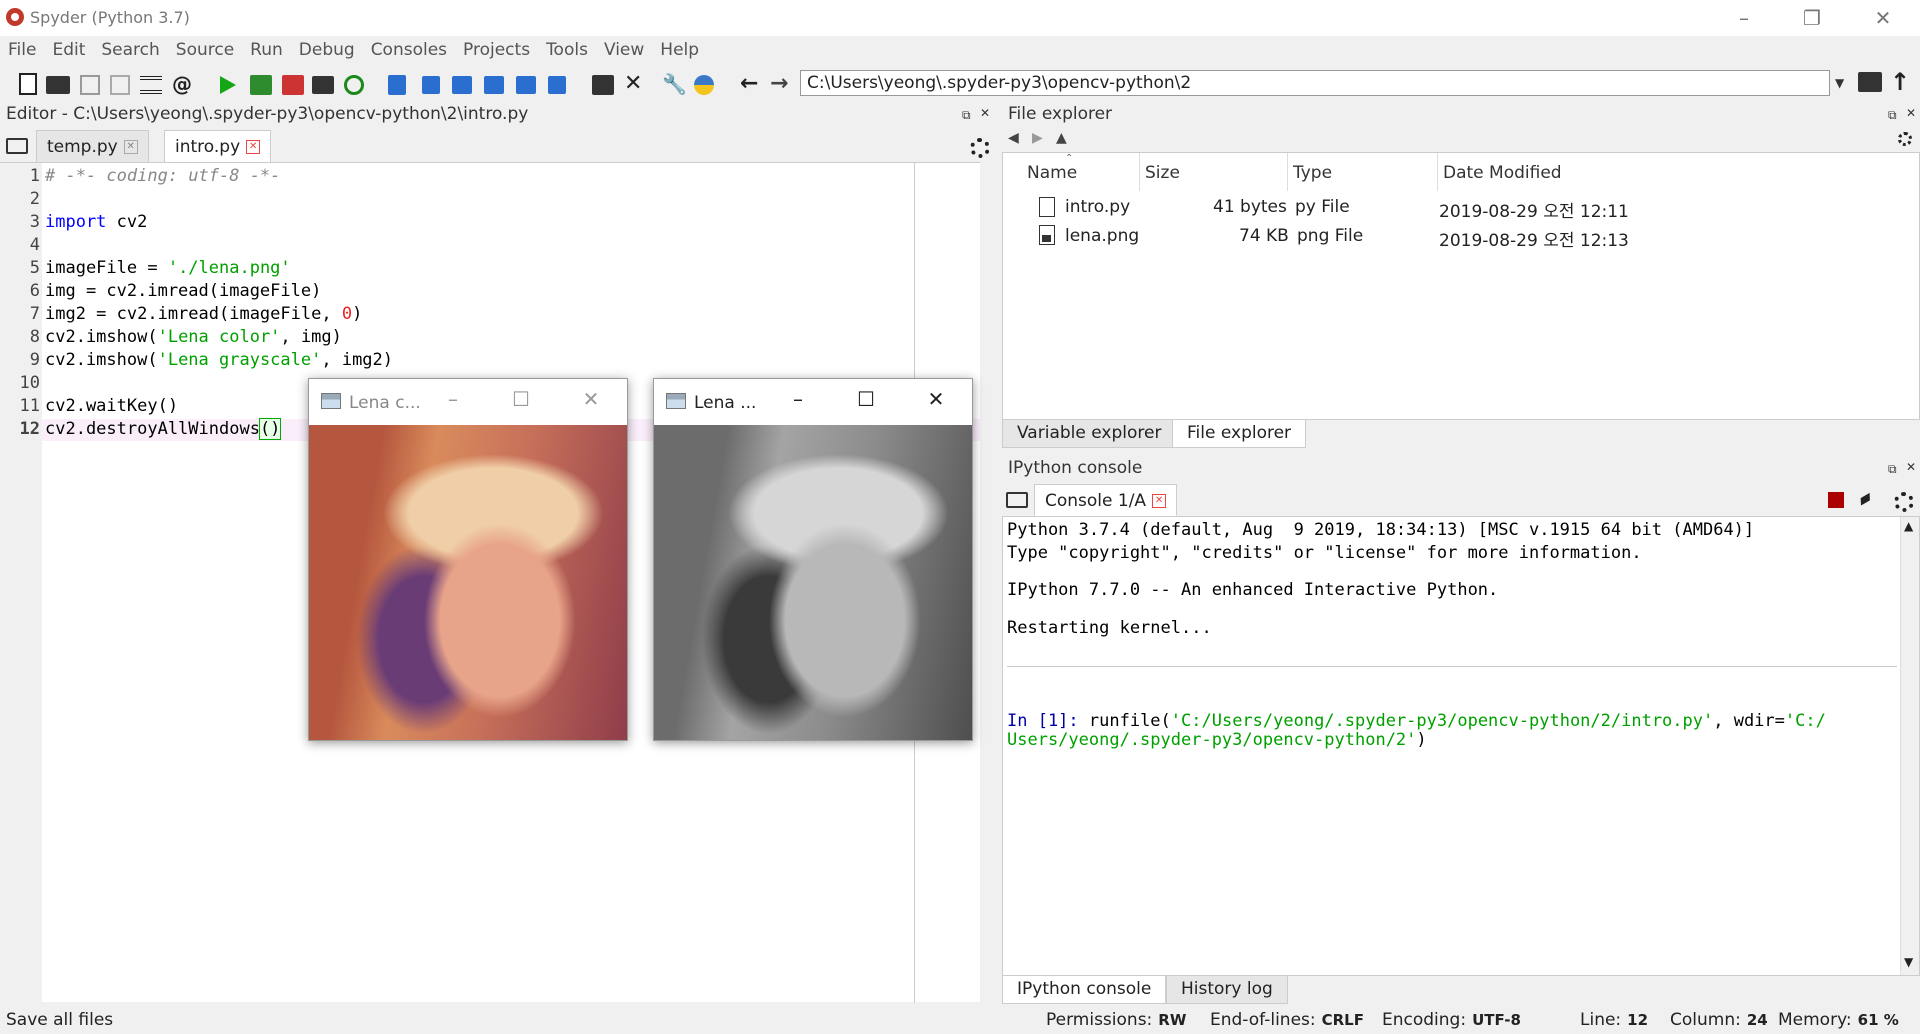  Describe the element at coordinates (431, 85) in the screenshot. I see `step-icon` at that location.